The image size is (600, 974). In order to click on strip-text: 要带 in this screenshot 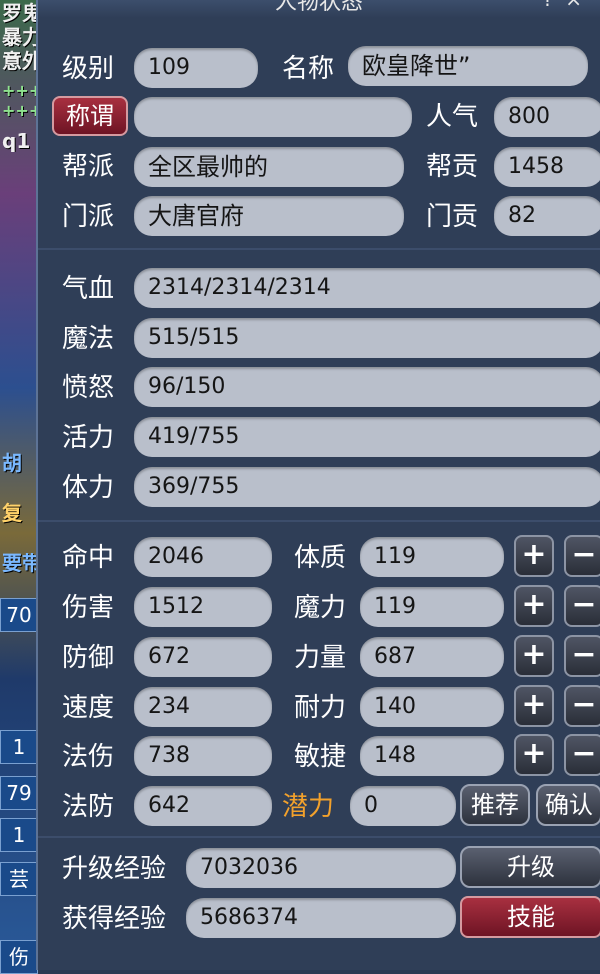, I will do `click(20, 563)`.